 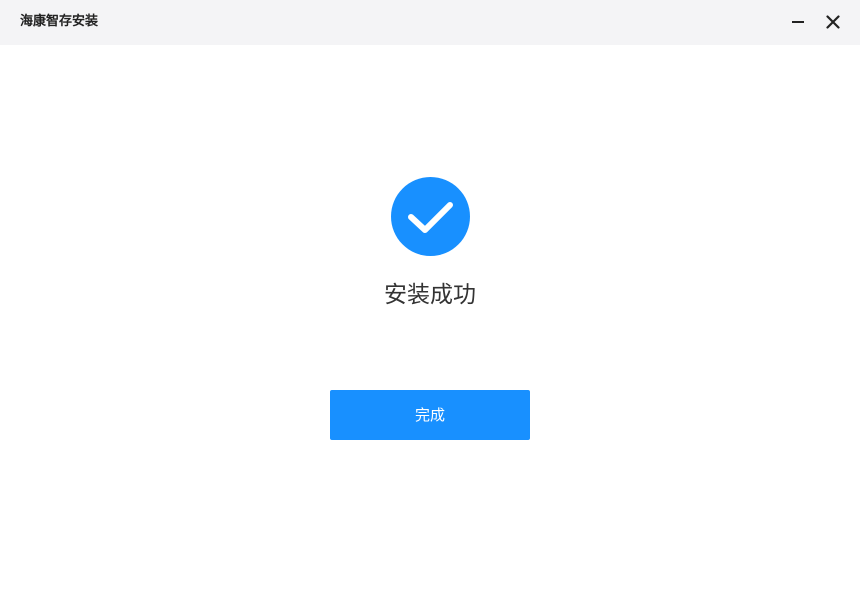 I want to click on finish-button: 完成, so click(x=430, y=415).